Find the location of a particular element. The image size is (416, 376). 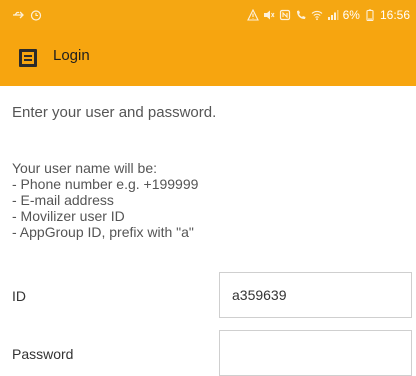

nfc-icon is located at coordinates (284, 15).